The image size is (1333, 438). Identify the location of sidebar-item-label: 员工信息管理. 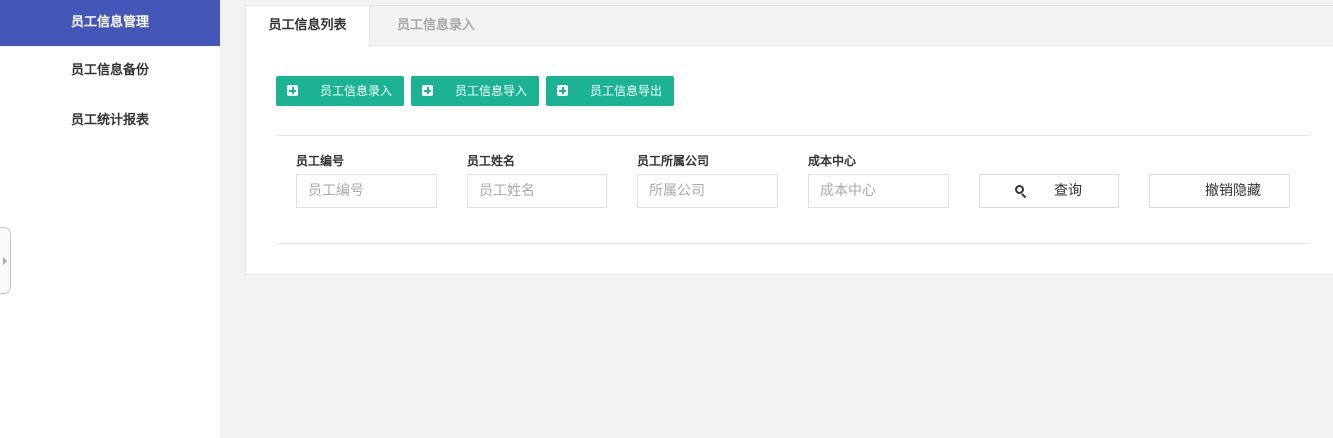
(110, 22).